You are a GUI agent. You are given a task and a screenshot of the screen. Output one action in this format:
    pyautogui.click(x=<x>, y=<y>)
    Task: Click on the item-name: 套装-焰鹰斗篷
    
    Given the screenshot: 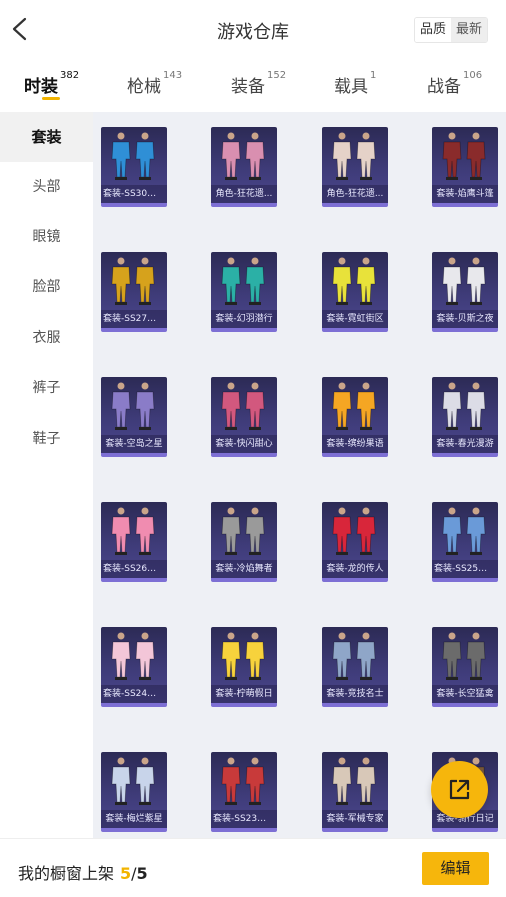 What is the action you would take?
    pyautogui.click(x=465, y=194)
    